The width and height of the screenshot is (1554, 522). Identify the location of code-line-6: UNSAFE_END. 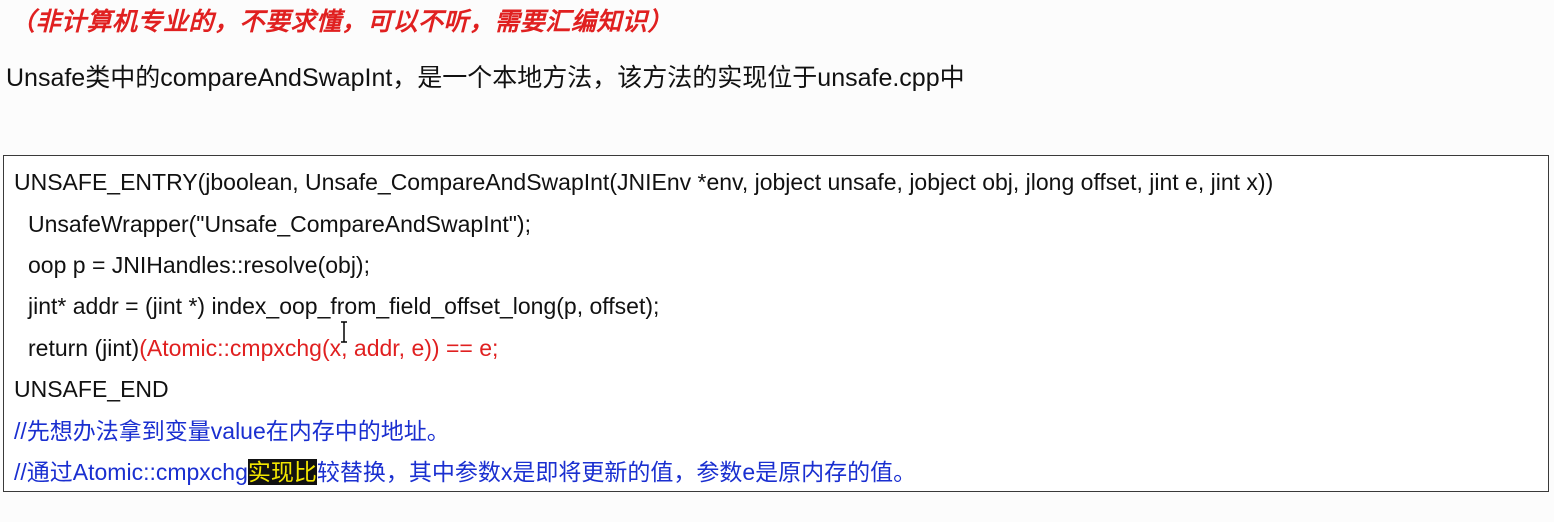
(91, 389).